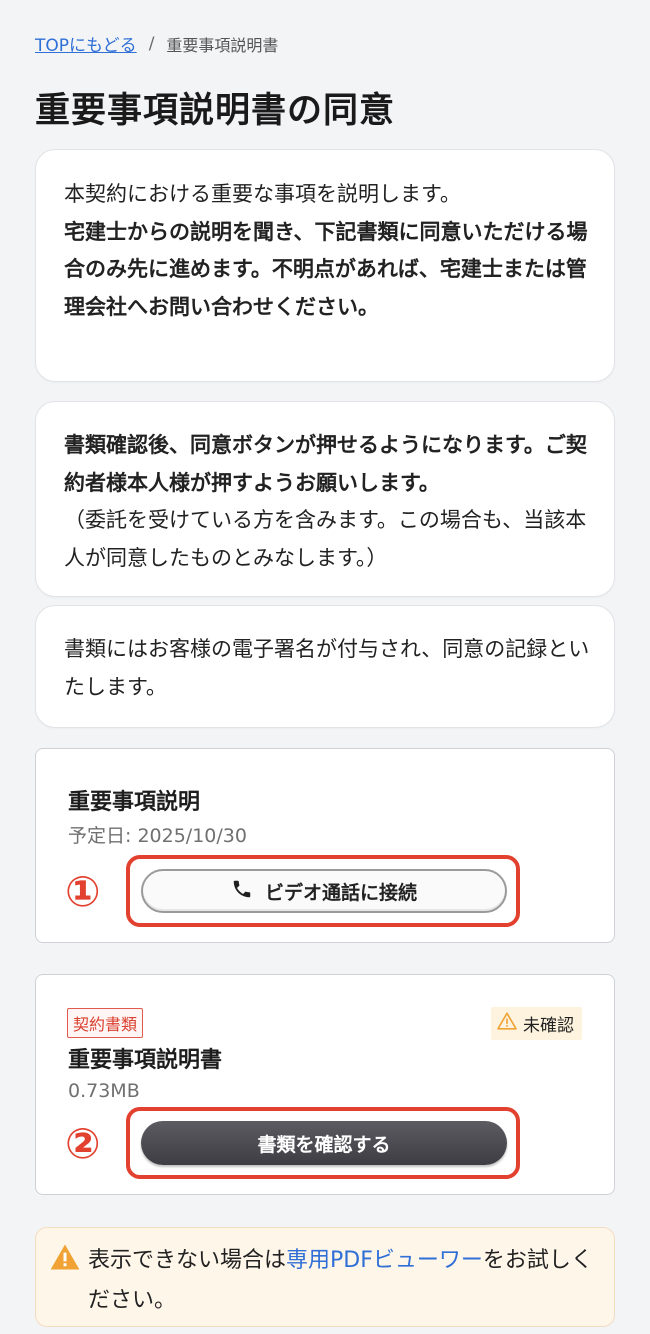  Describe the element at coordinates (242, 891) in the screenshot. I see `phone-icon` at that location.